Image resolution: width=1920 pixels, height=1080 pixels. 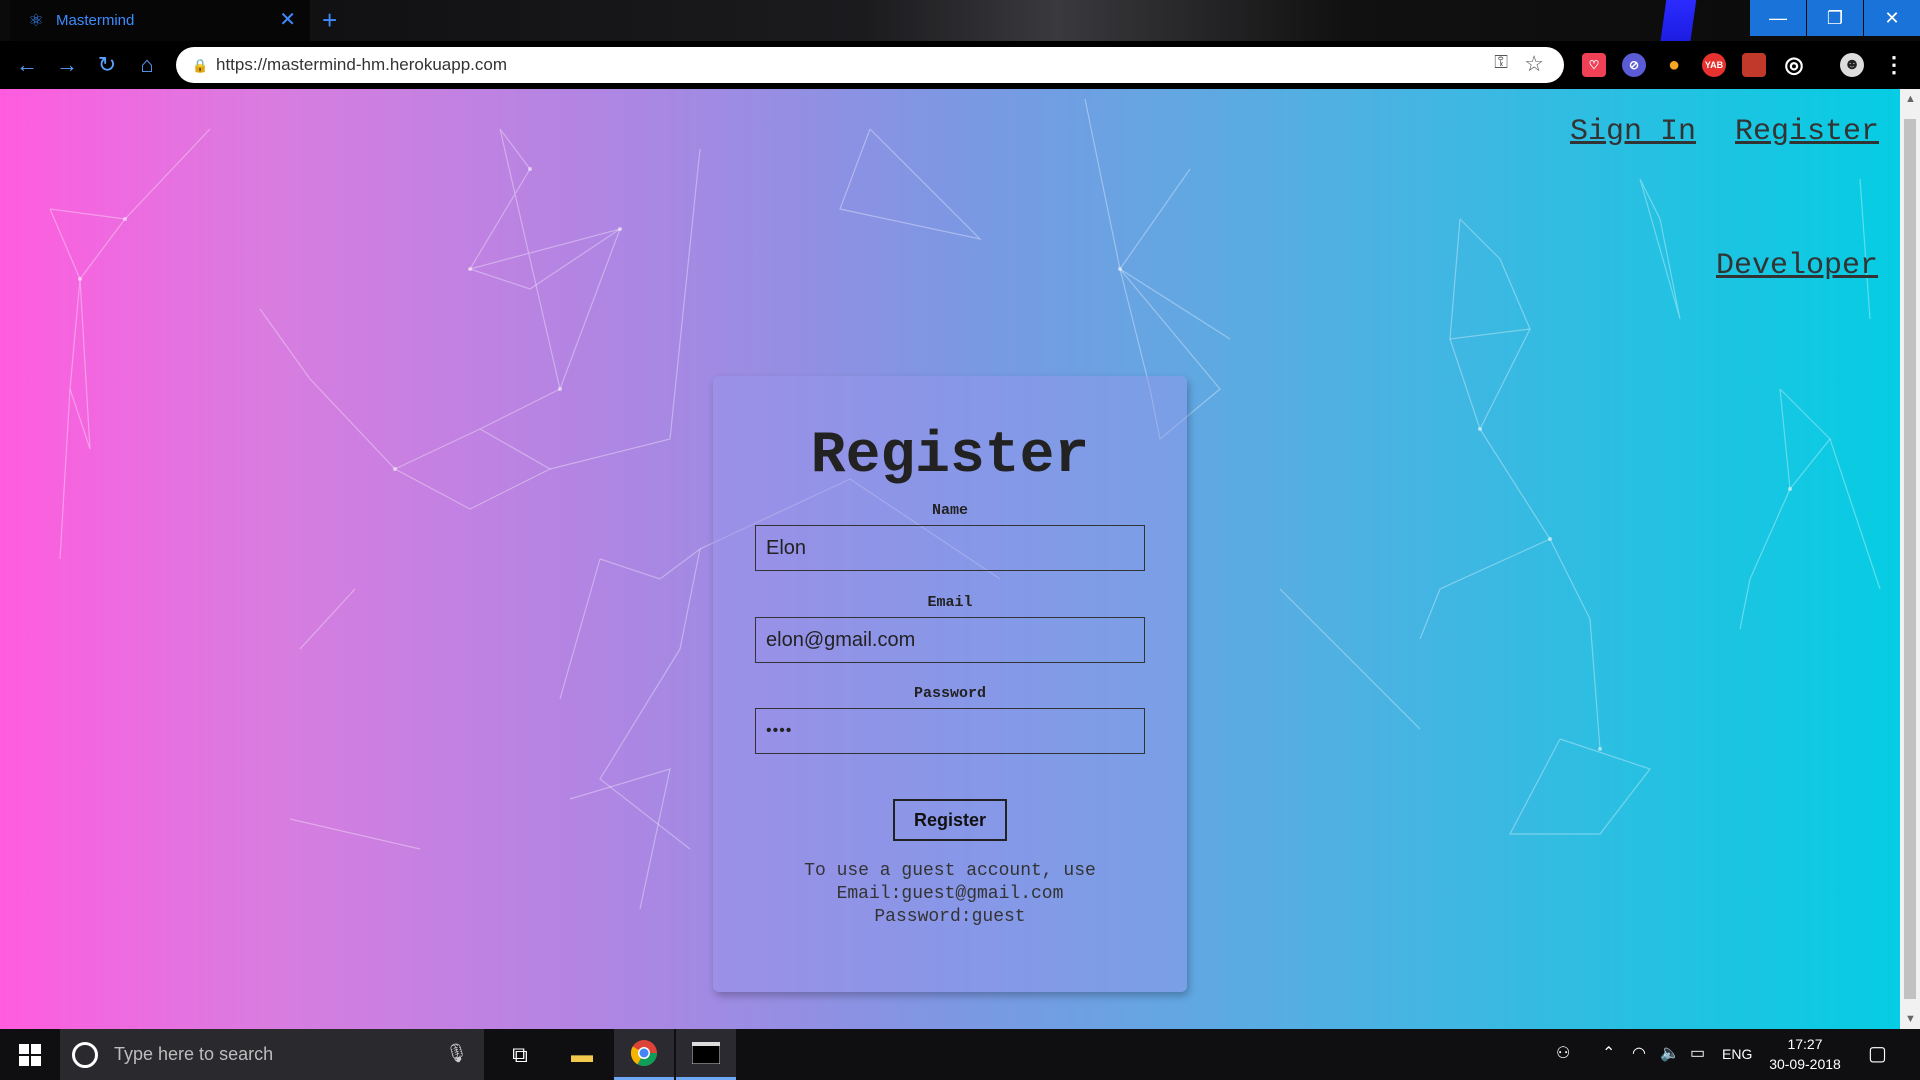 What do you see at coordinates (949, 510) in the screenshot?
I see `name-label: Name` at bounding box center [949, 510].